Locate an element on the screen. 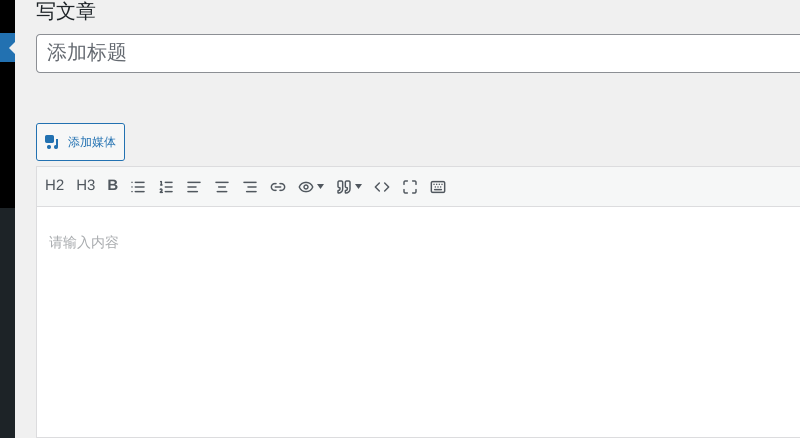 Image resolution: width=800 pixels, height=438 pixels. format-button: H2 is located at coordinates (54, 186).